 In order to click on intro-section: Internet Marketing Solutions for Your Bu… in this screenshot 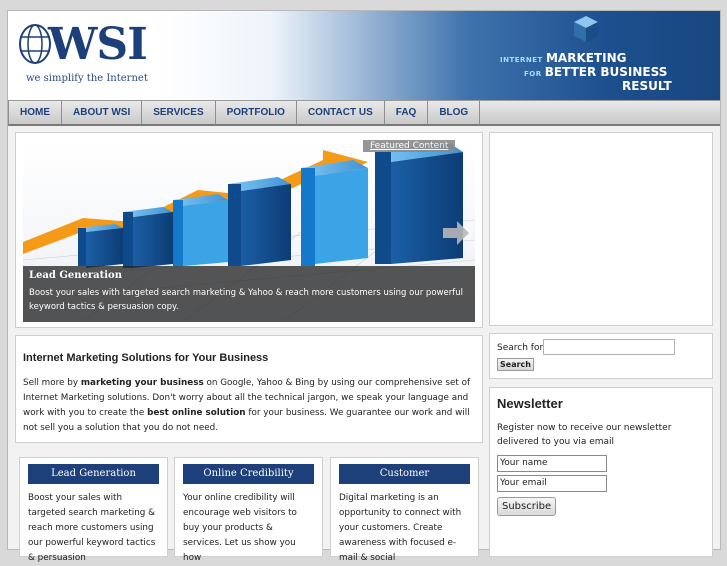, I will do `click(249, 389)`.